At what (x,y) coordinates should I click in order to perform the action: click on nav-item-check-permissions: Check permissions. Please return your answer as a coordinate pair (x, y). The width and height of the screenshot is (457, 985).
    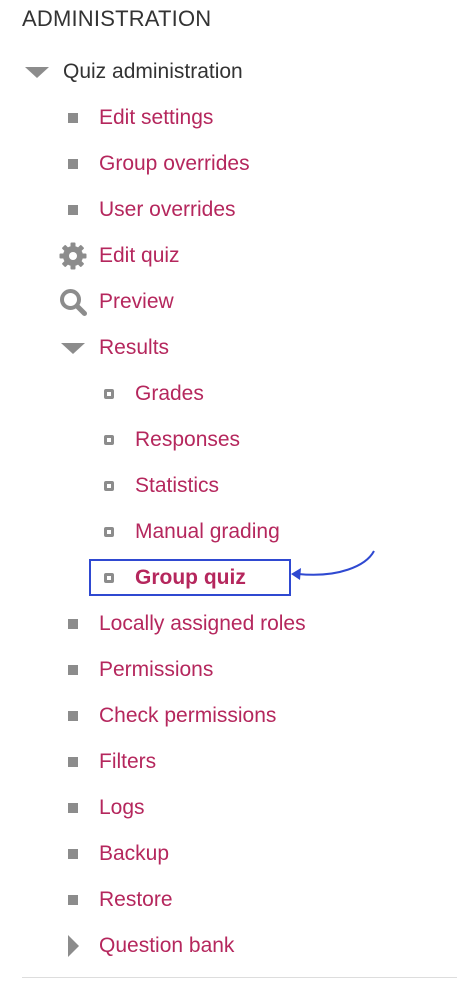
    Looking at the image, I should click on (167, 716).